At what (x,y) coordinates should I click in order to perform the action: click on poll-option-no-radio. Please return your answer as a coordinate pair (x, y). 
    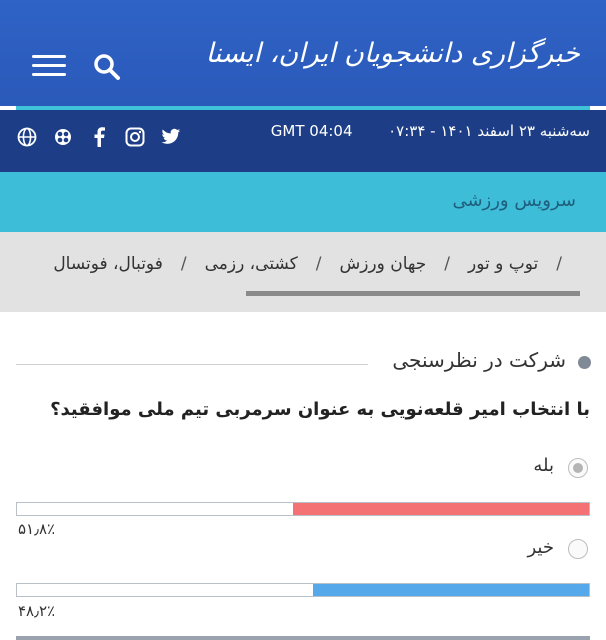
    Looking at the image, I should click on (578, 549).